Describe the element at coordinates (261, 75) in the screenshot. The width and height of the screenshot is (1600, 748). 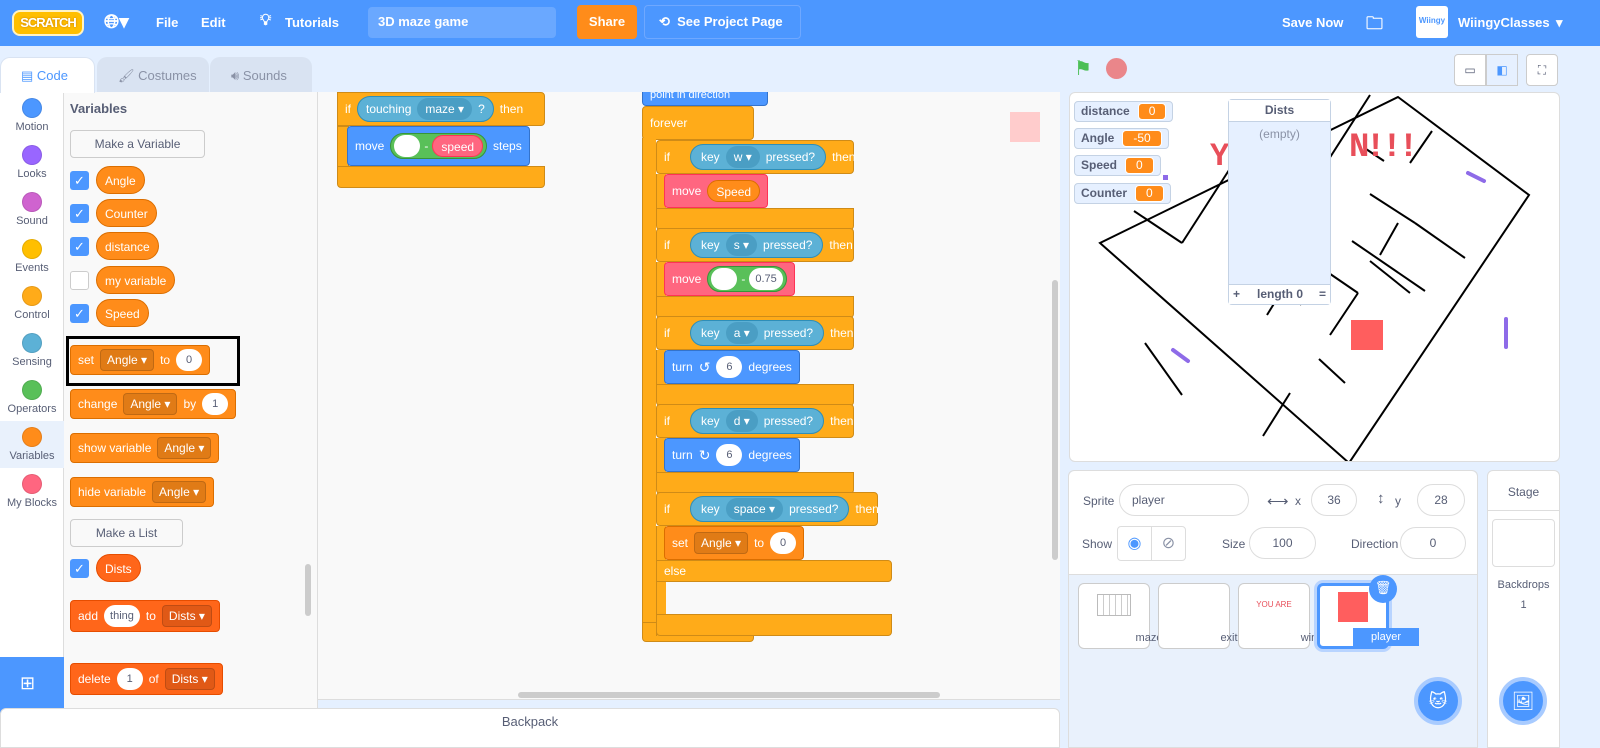
I see `tab-sounds: 🔊︎ Sounds` at that location.